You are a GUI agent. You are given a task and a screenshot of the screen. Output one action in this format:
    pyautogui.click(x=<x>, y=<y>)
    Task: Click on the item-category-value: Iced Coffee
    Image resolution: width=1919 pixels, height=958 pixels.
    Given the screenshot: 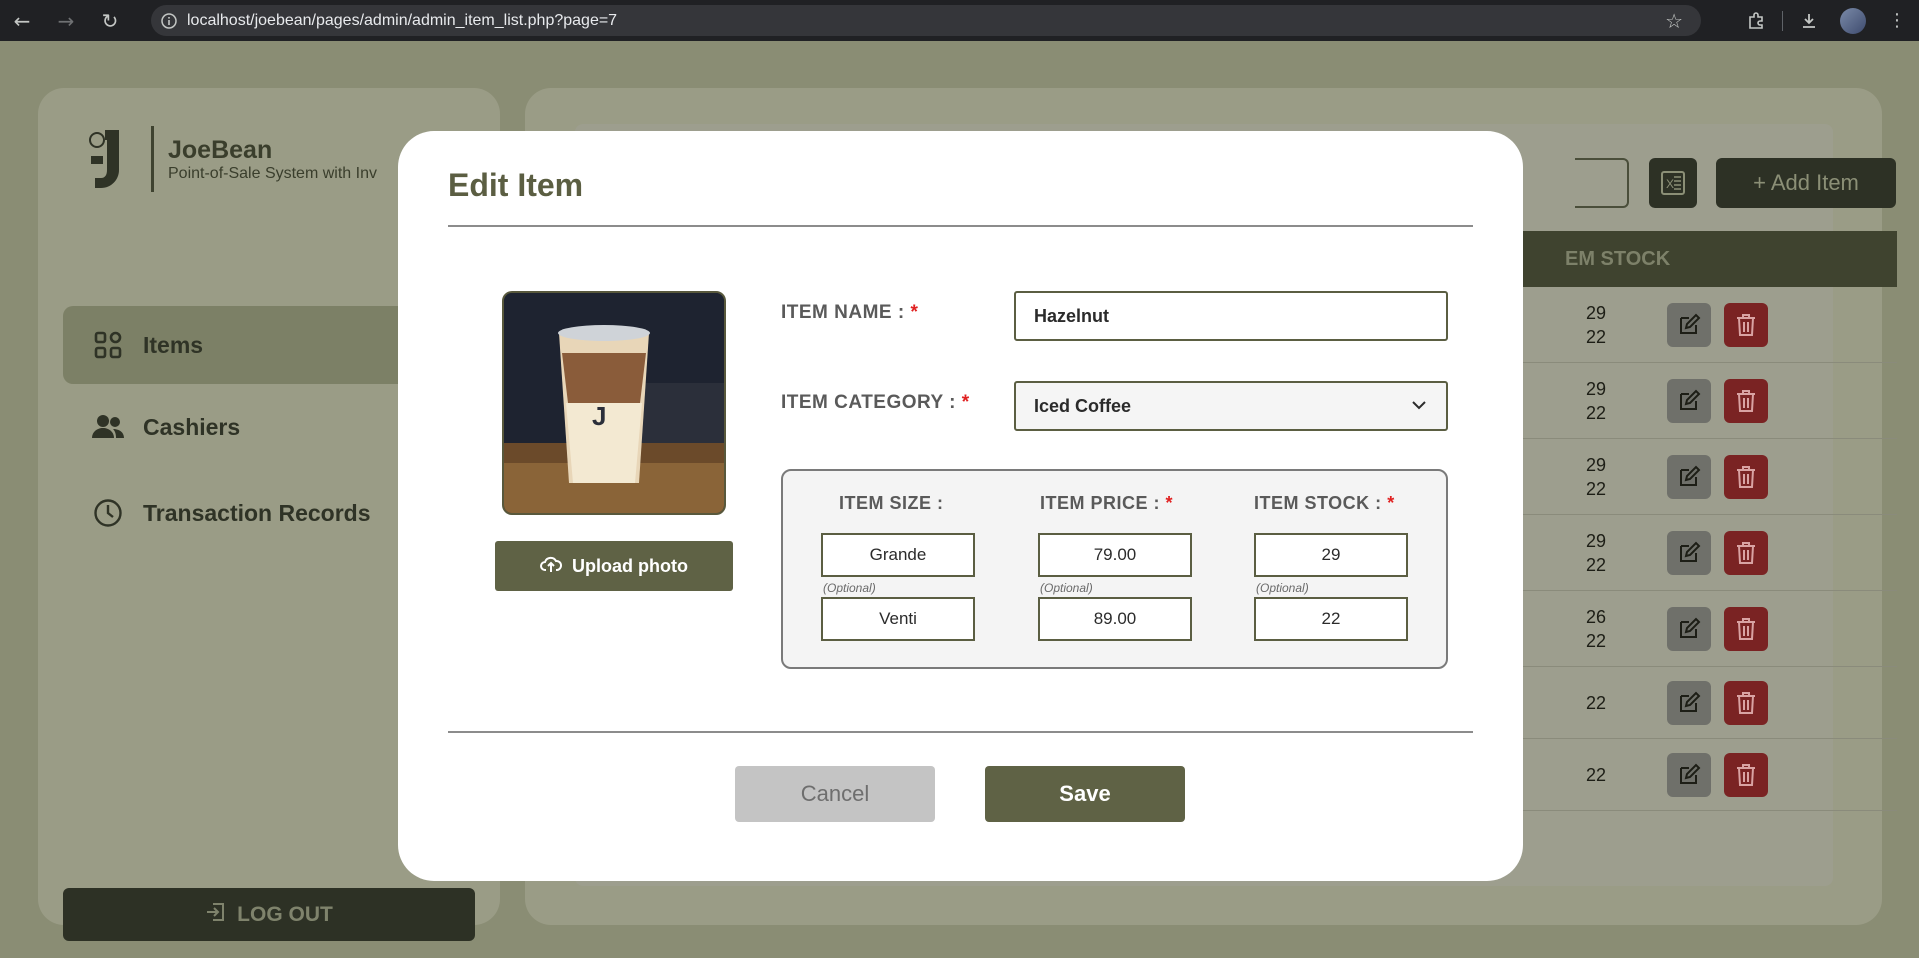 What is the action you would take?
    pyautogui.click(x=1083, y=405)
    